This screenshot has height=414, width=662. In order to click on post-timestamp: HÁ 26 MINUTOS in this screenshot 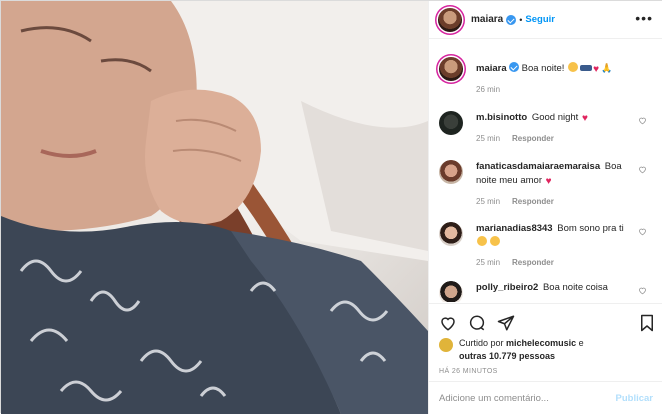, I will do `click(468, 371)`.